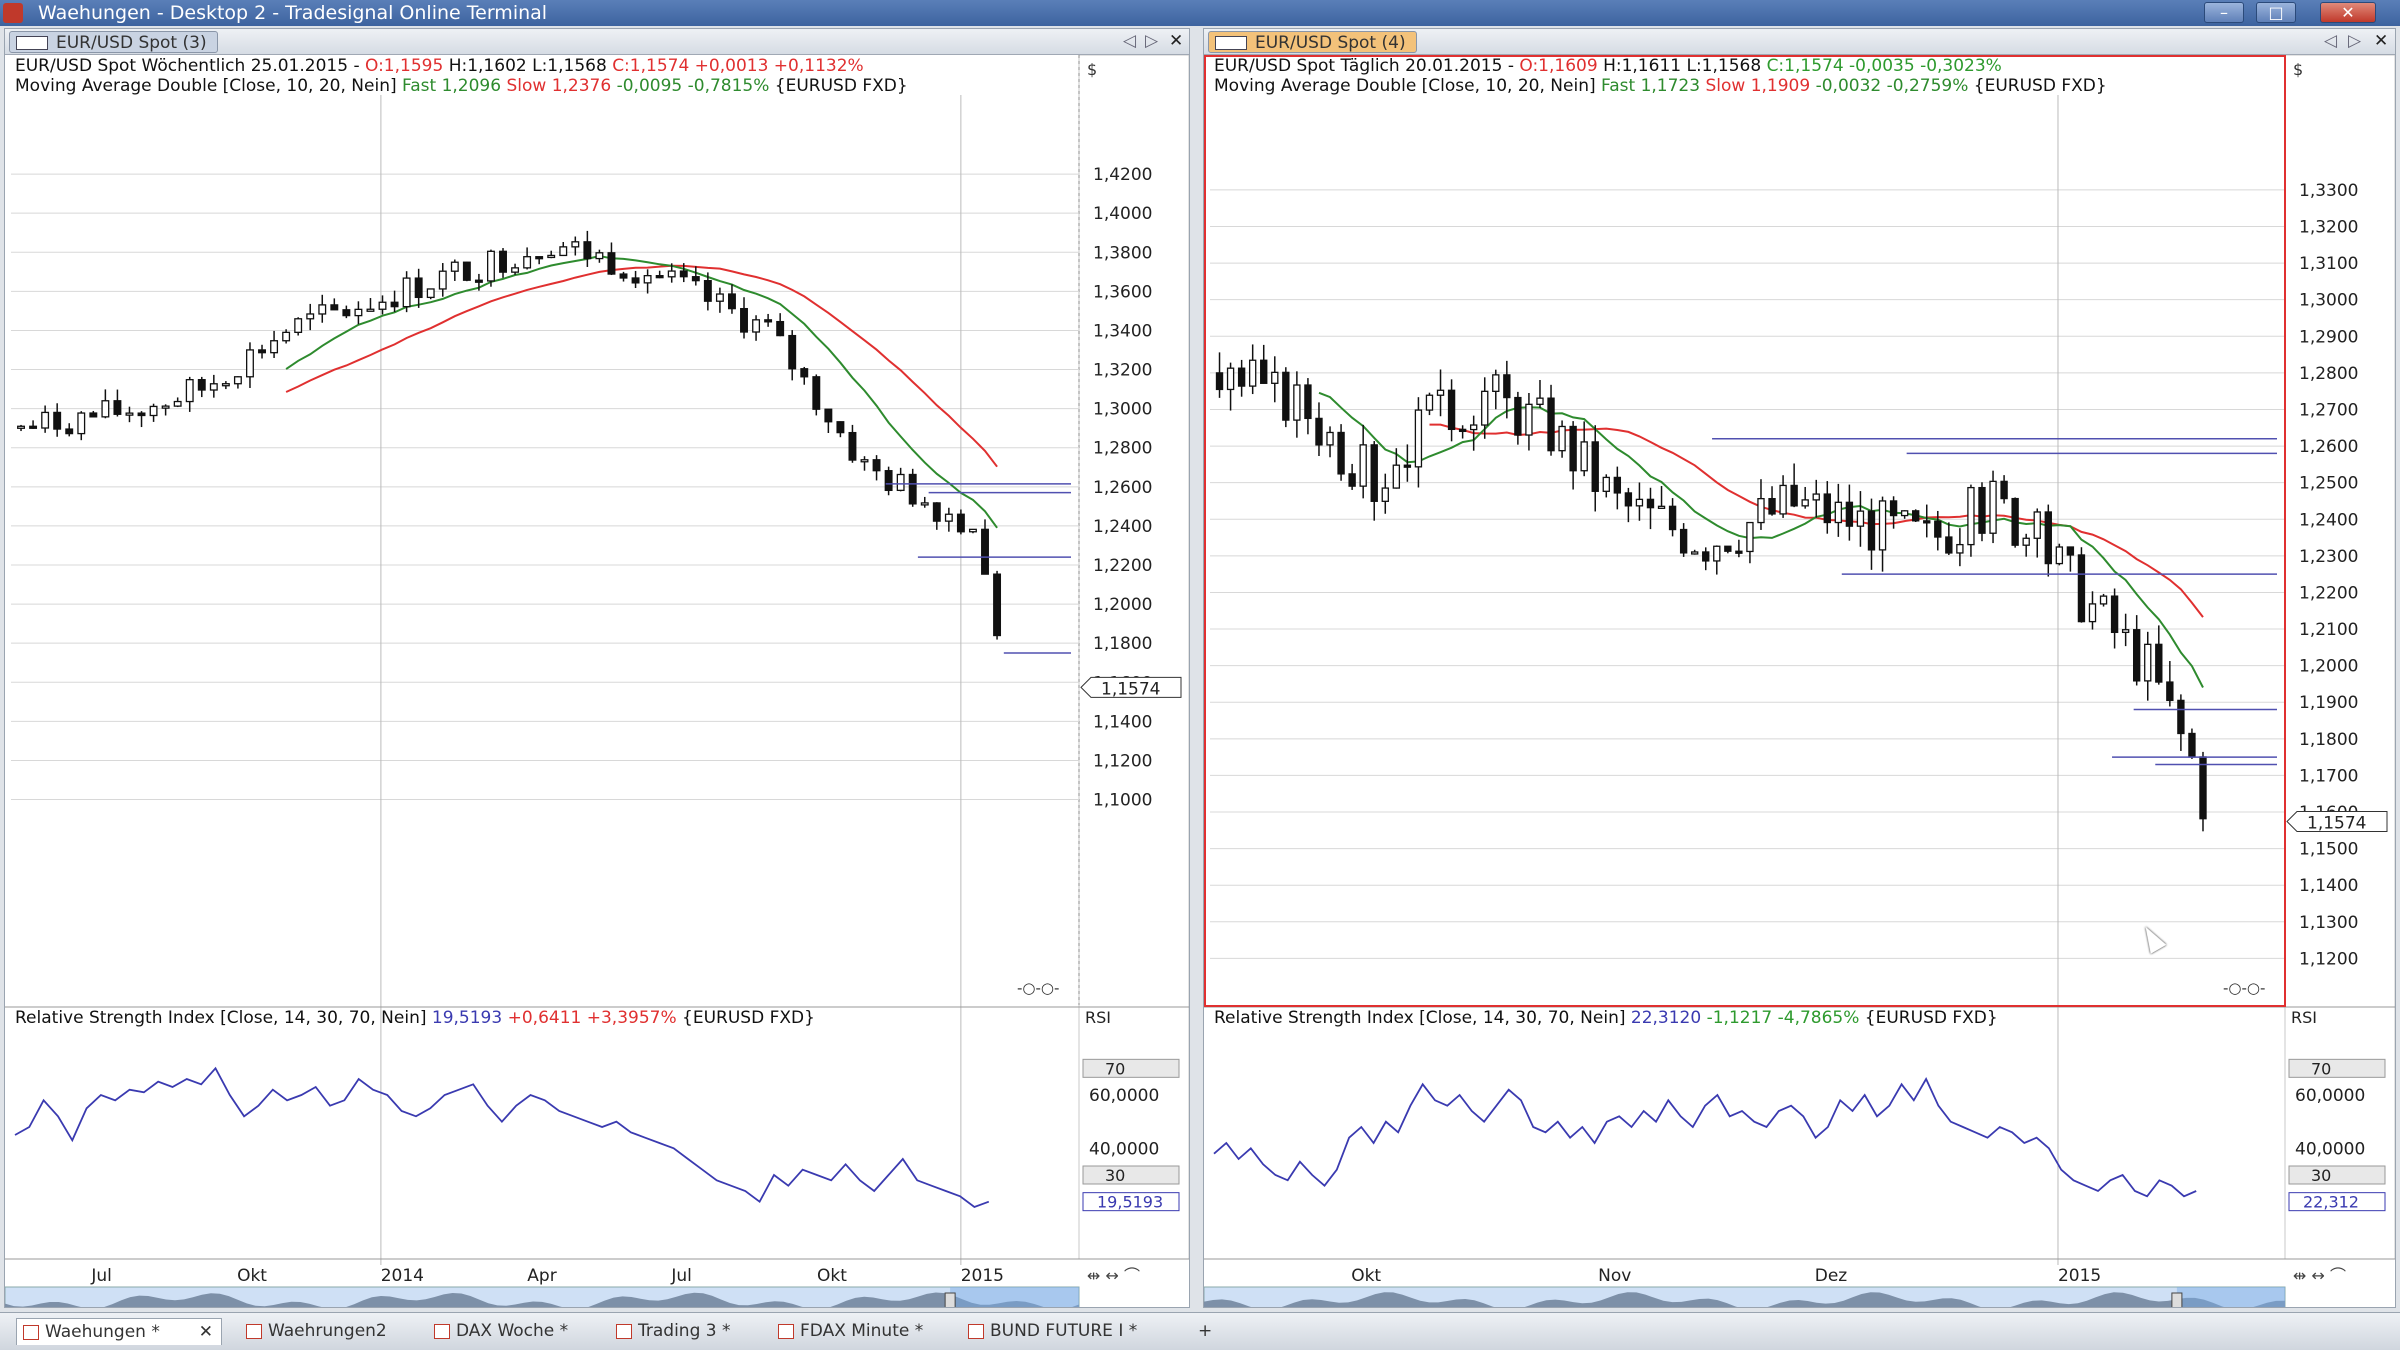 The height and width of the screenshot is (1350, 2400). Describe the element at coordinates (113, 42) in the screenshot. I see `panel-tab: EUR/USD Spot (3)` at that location.